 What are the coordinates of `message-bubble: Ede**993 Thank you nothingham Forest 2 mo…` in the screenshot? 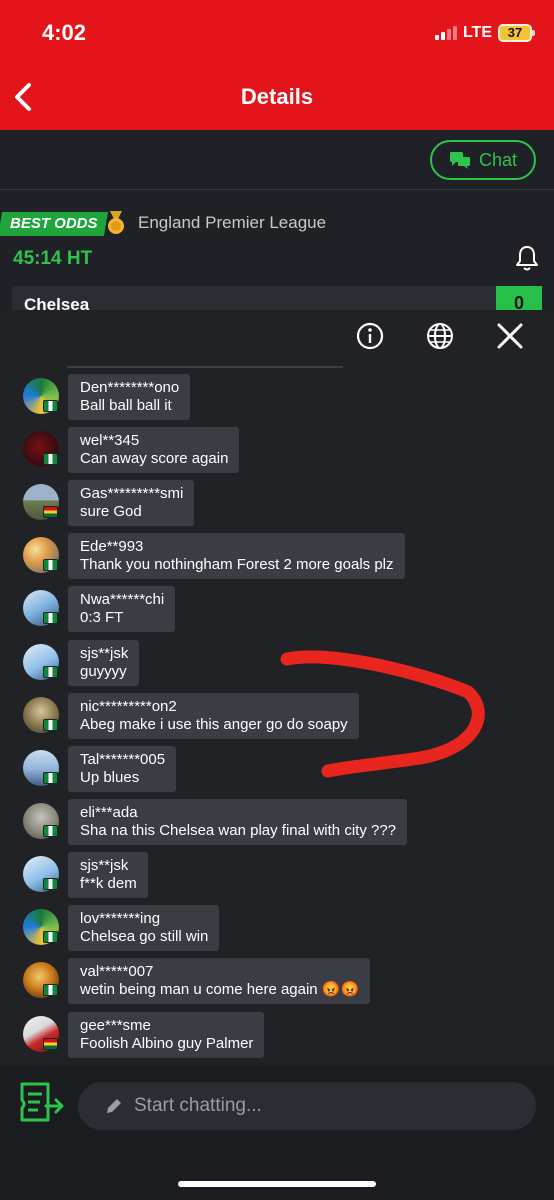 It's located at (236, 556).